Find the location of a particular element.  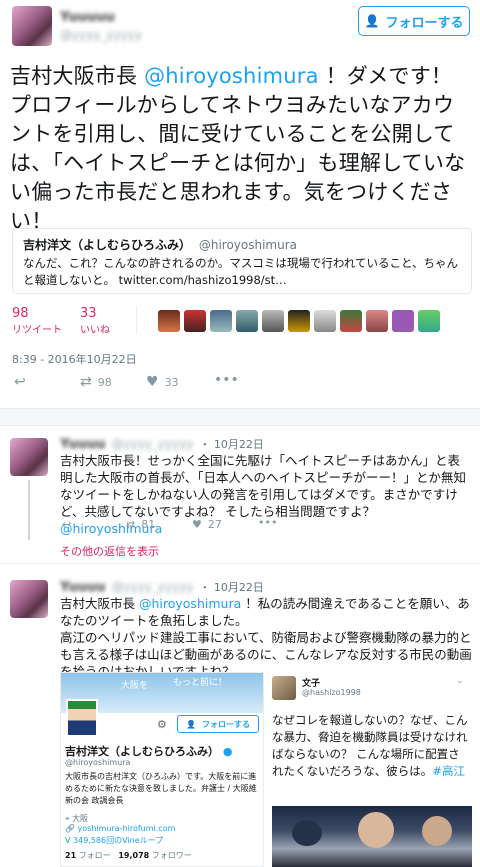

show-more-replies: その他の返信を表示 is located at coordinates (109, 551).